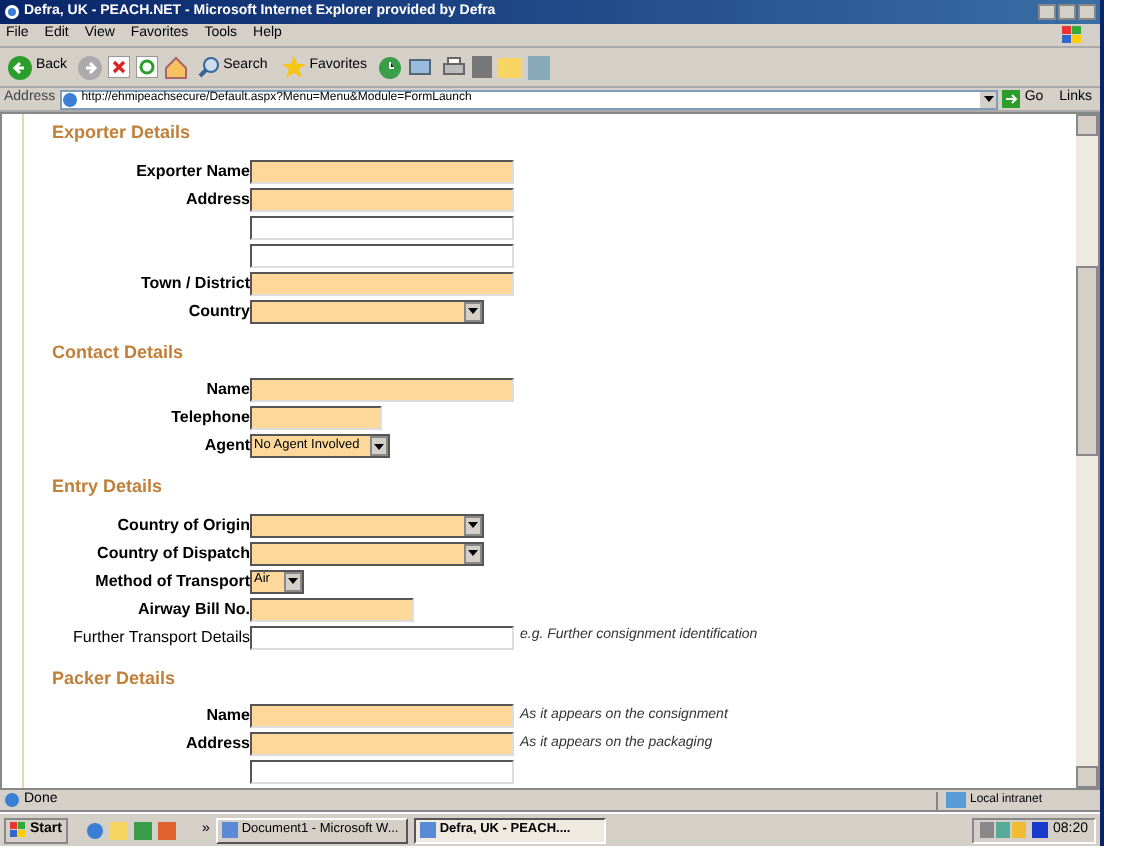  What do you see at coordinates (175, 67) in the screenshot?
I see `home-icon` at bounding box center [175, 67].